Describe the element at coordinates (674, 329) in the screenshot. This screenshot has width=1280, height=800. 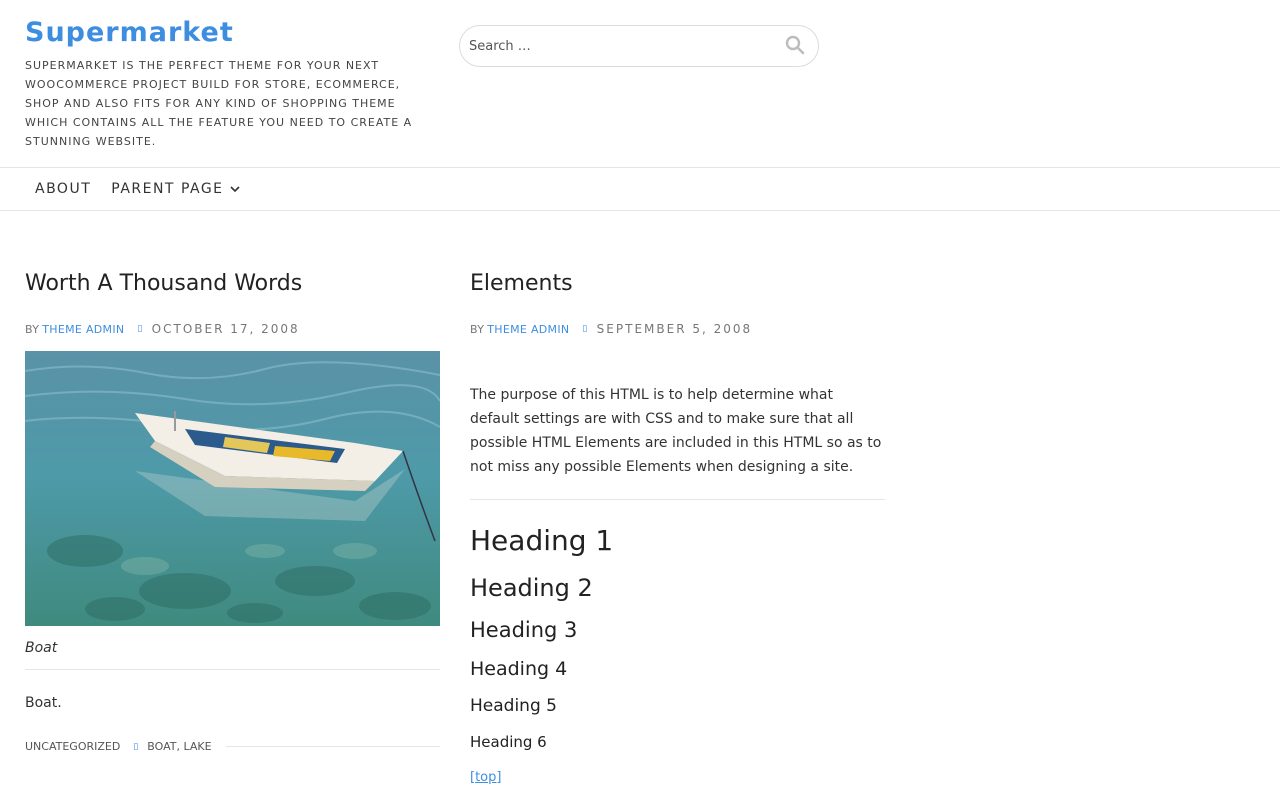
I see `post-date-link: SEPTEMBER 5, 2008` at that location.